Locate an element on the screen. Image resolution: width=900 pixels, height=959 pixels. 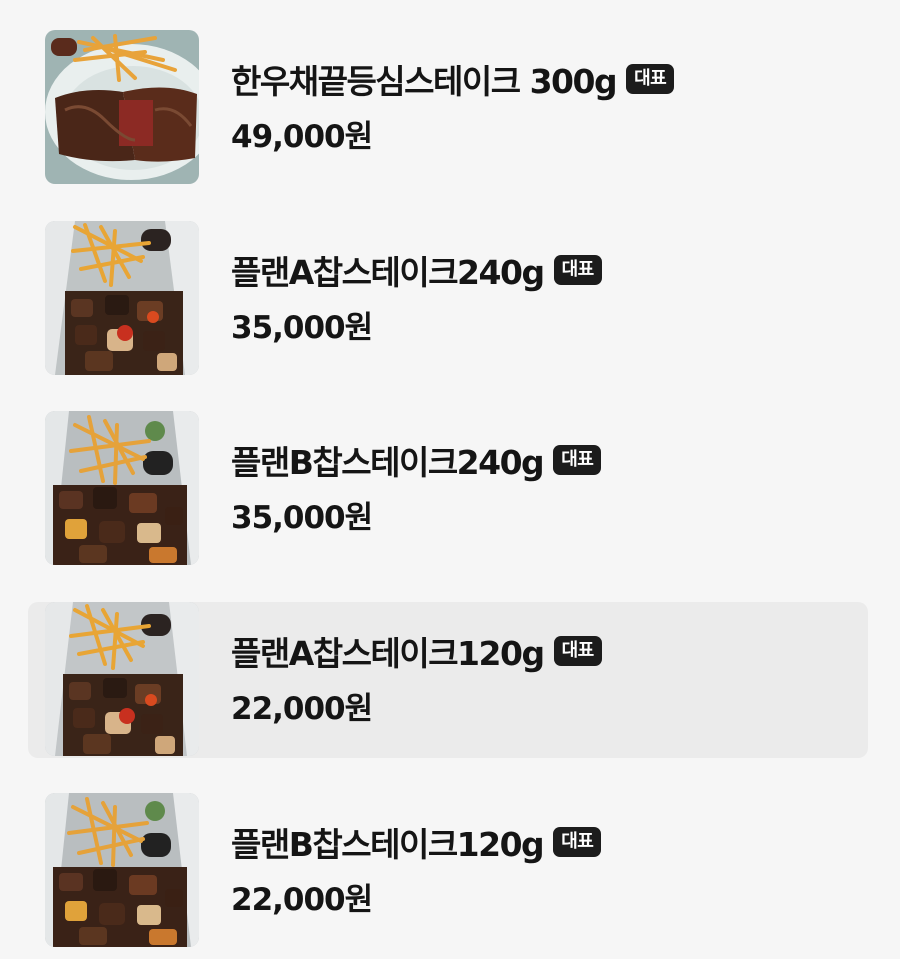
steak-photo-icon is located at coordinates (122, 107).